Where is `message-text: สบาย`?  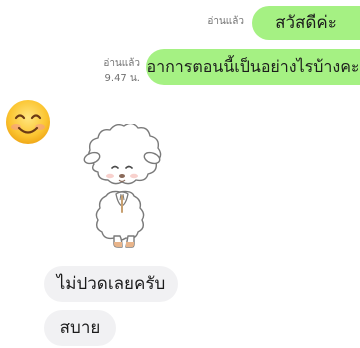
message-text: สบาย is located at coordinates (80, 327).